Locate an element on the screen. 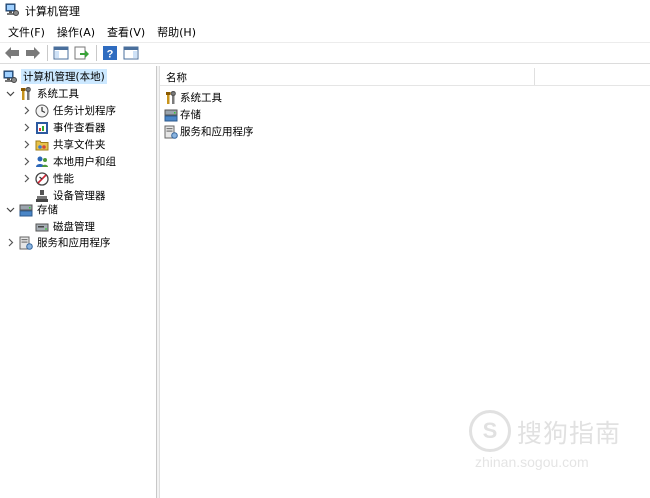  tree-item-label: 存储 is located at coordinates (47, 210).